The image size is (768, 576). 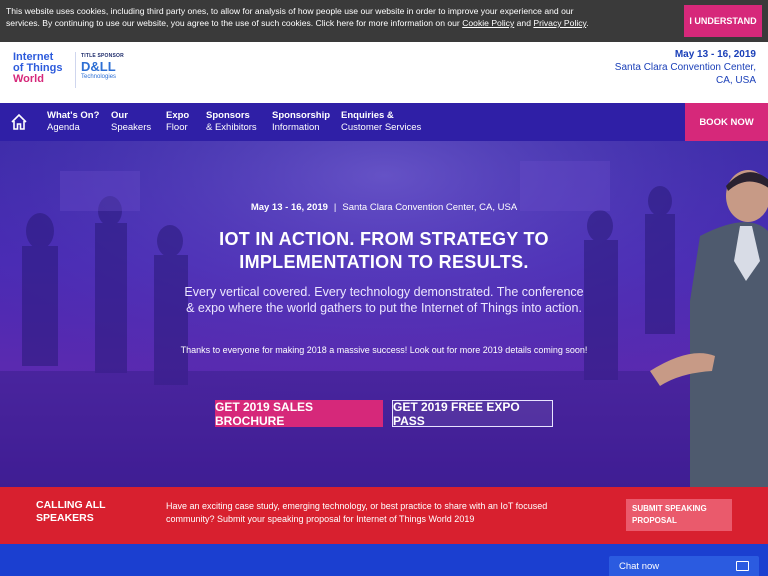 What do you see at coordinates (488, 23) in the screenshot?
I see `cookie-policy-link: Cookie Policy` at bounding box center [488, 23].